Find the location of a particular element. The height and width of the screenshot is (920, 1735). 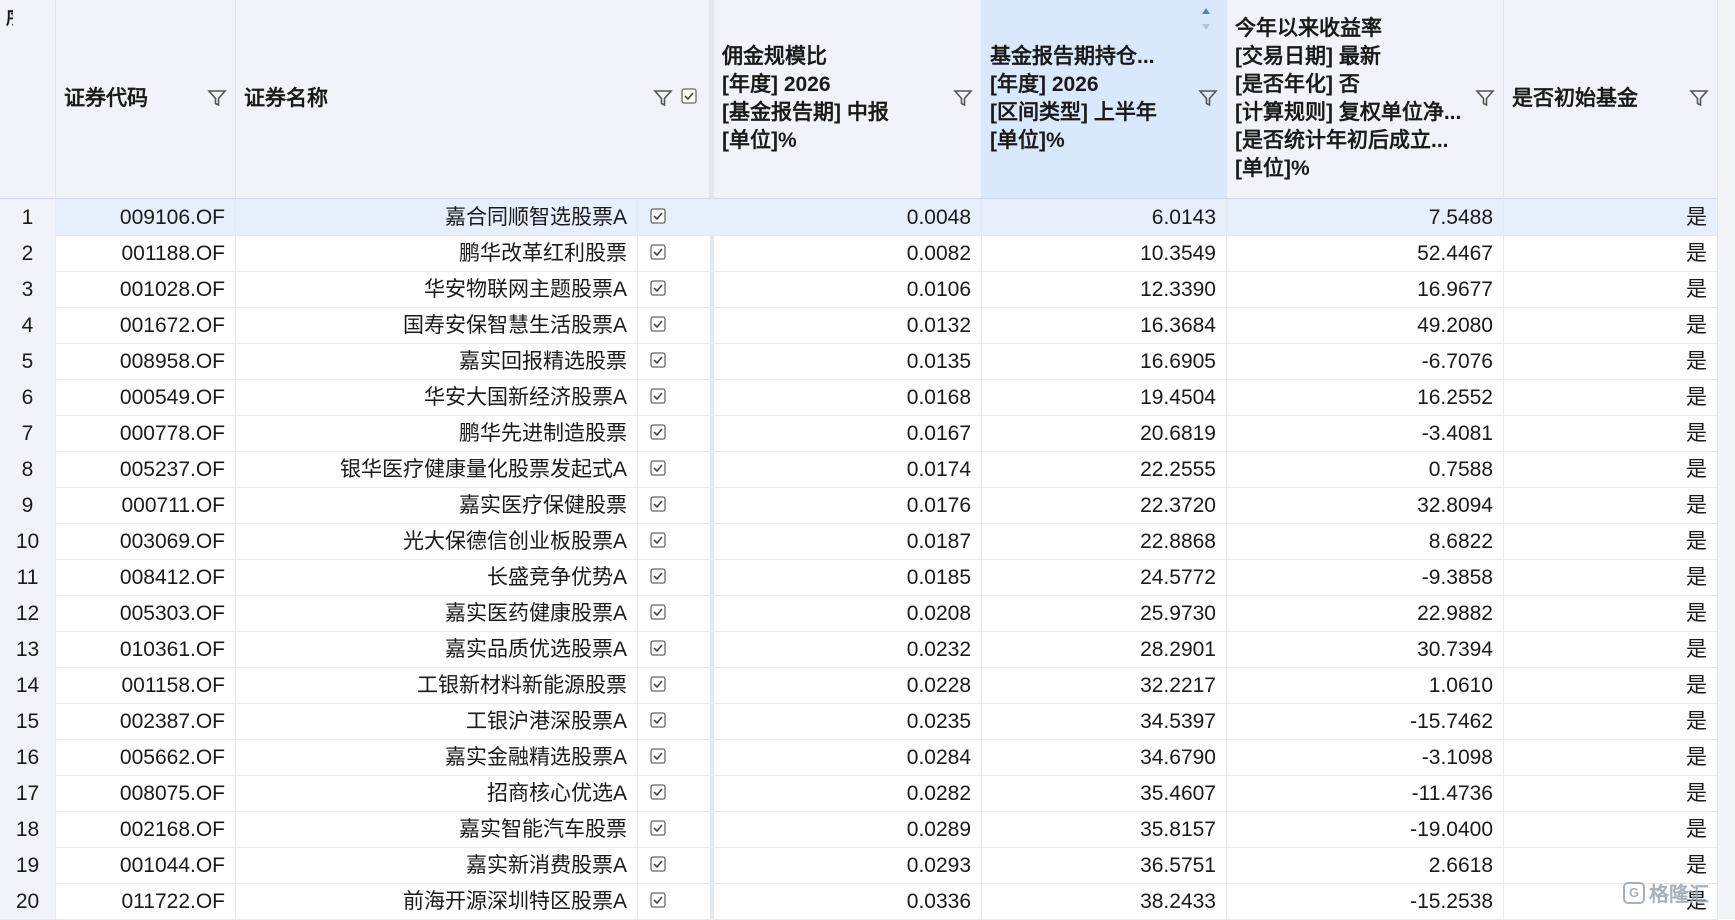

cell-commission: 0.0187 is located at coordinates (848, 541).